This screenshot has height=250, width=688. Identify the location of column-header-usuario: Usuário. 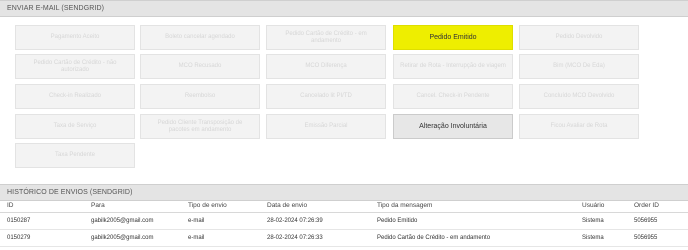
(601, 206).